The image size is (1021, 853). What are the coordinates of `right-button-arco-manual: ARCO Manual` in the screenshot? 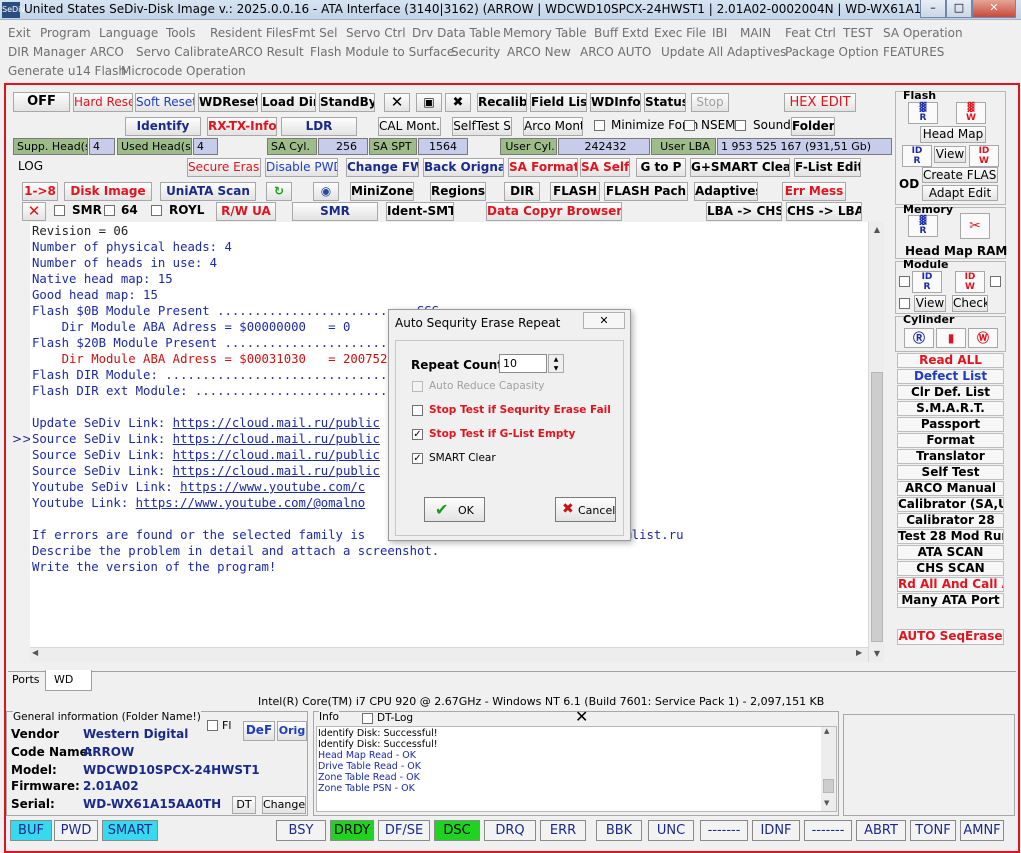 It's located at (950, 488).